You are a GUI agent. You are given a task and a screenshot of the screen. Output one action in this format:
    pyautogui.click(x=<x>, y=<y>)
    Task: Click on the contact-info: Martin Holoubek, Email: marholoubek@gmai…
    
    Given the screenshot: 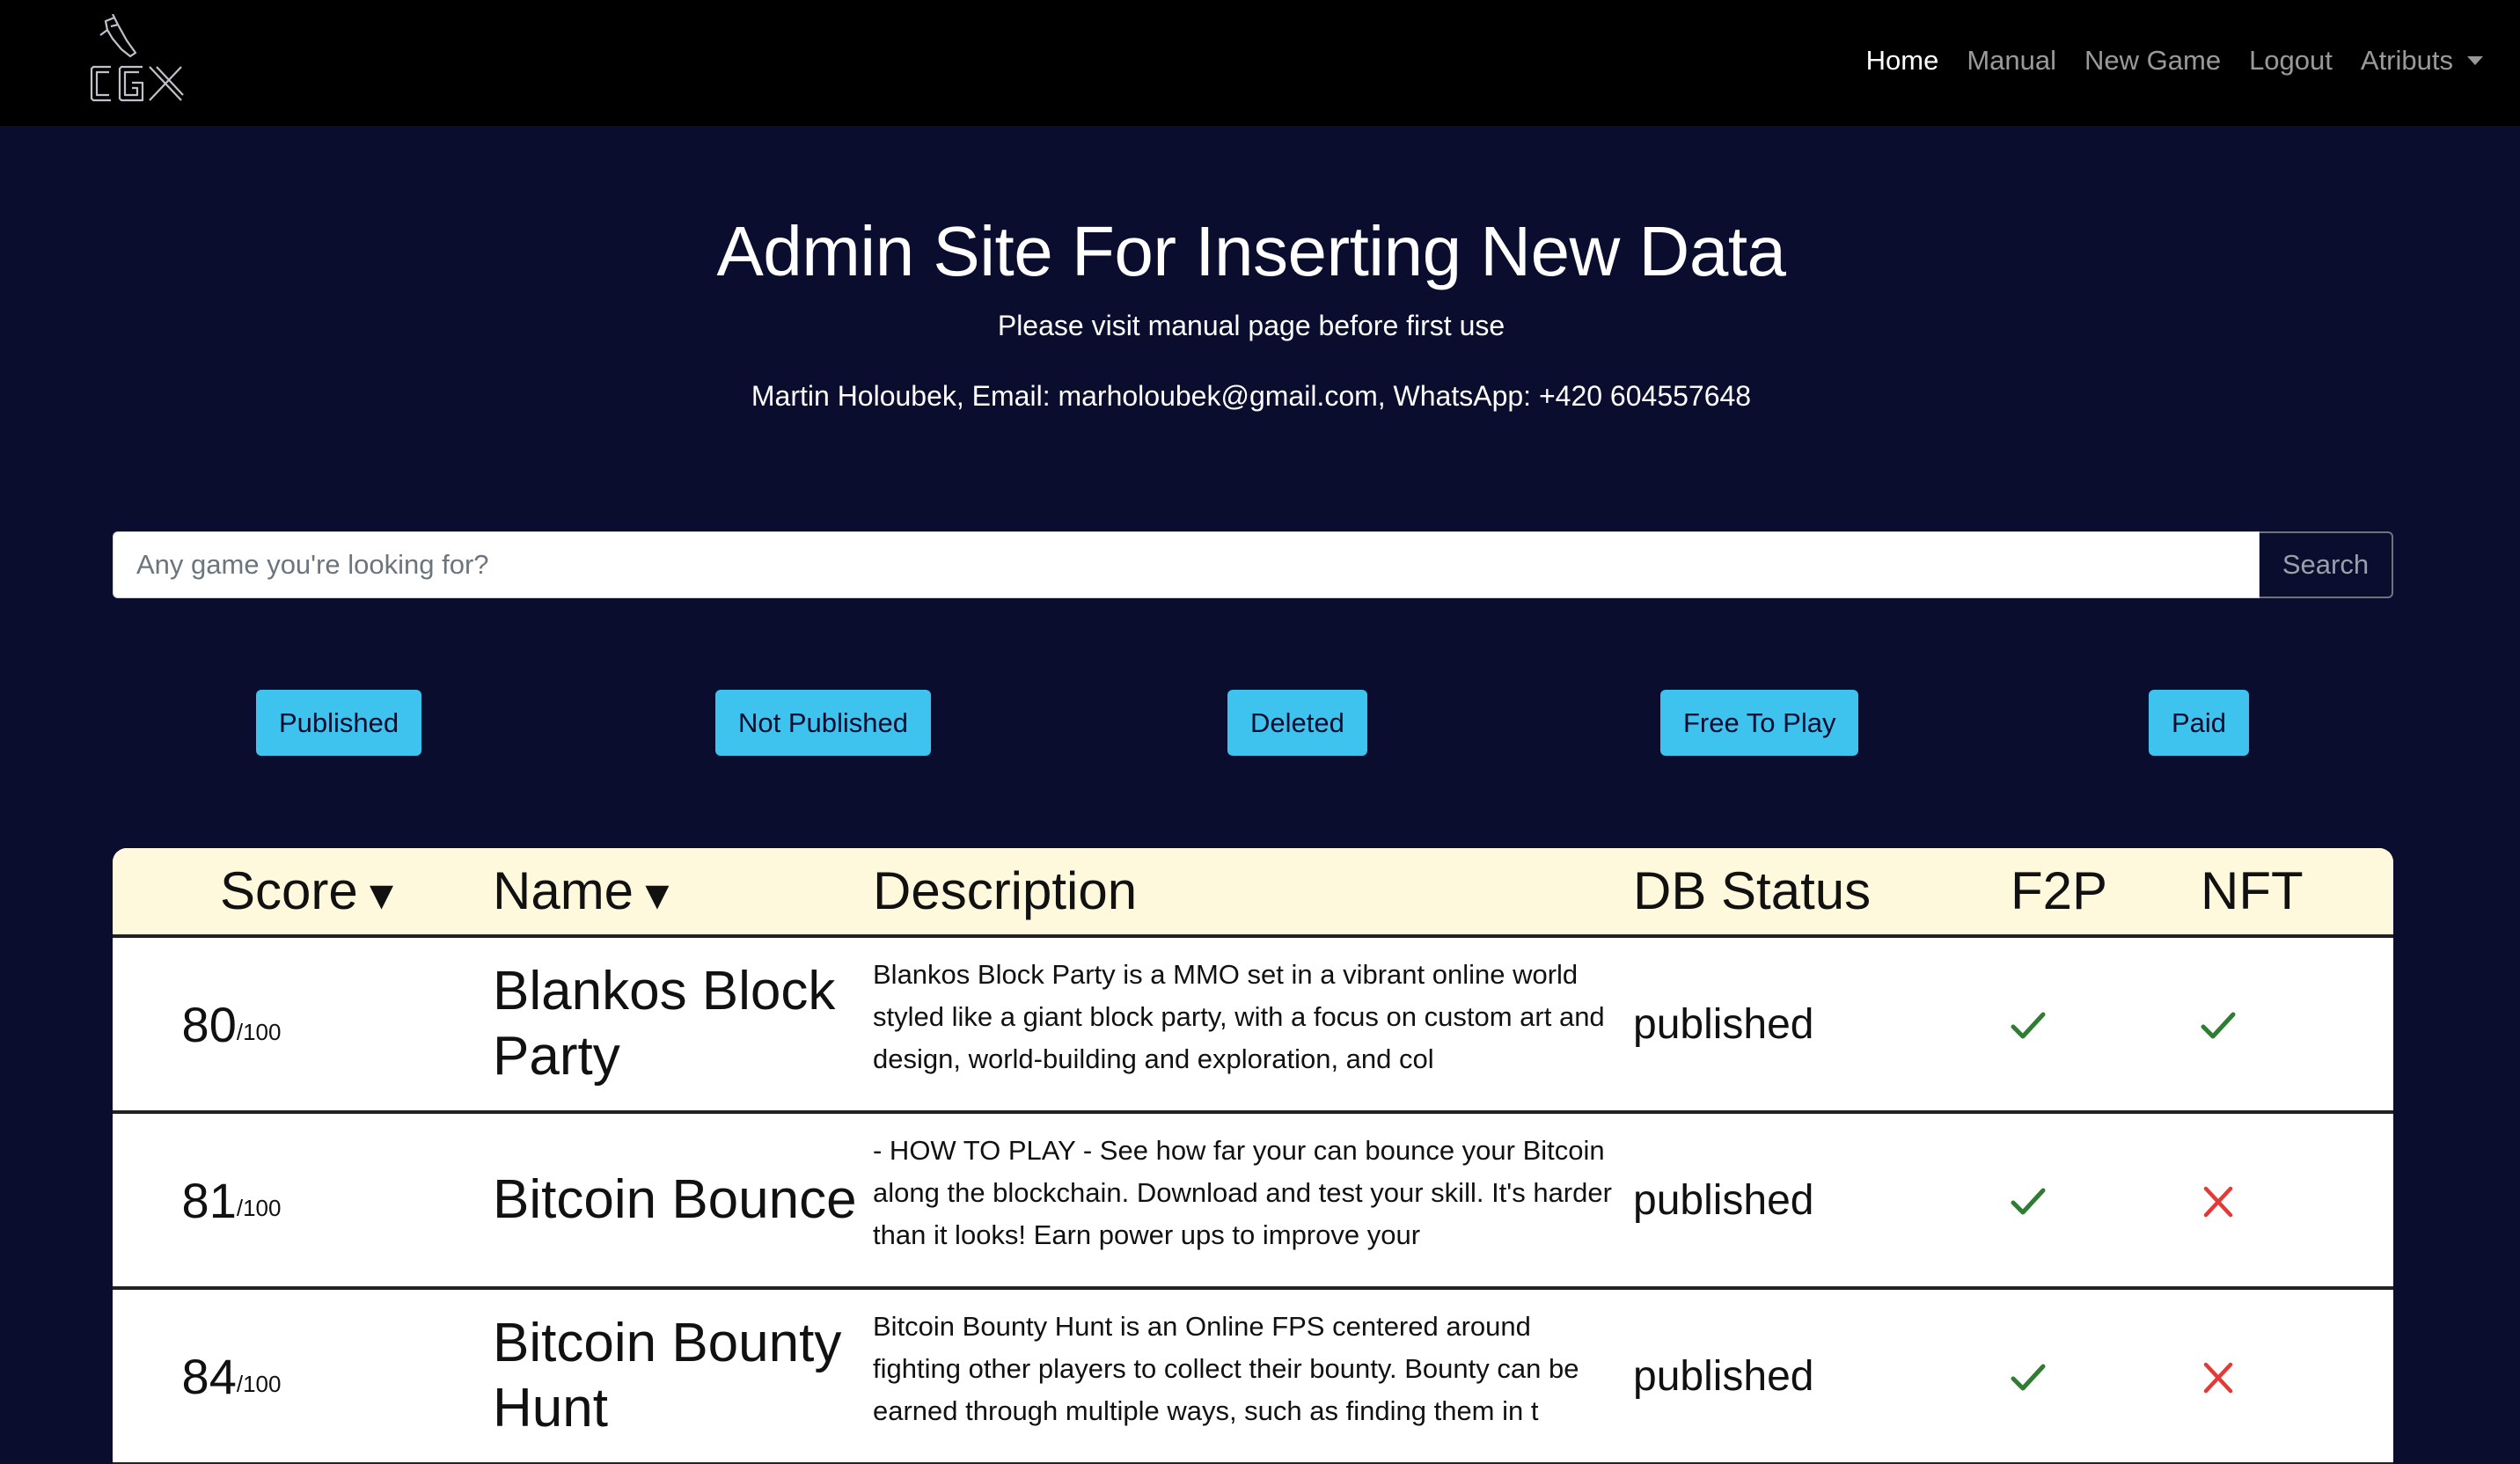 What is the action you would take?
    pyautogui.click(x=1252, y=396)
    